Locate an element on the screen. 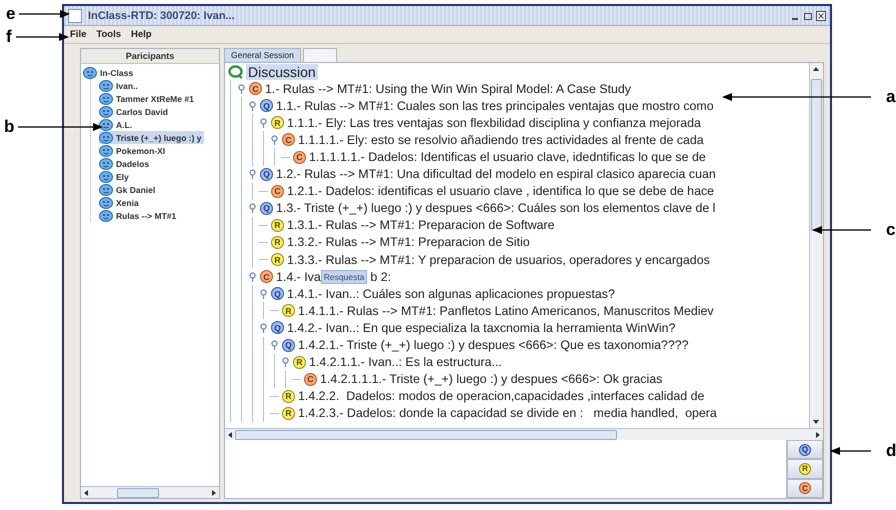 The height and width of the screenshot is (510, 896). post-button: C is located at coordinates (805, 488).